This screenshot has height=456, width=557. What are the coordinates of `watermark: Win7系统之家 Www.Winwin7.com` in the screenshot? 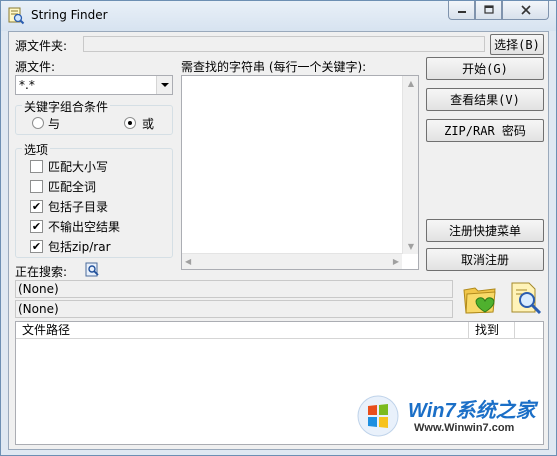 It's located at (448, 417).